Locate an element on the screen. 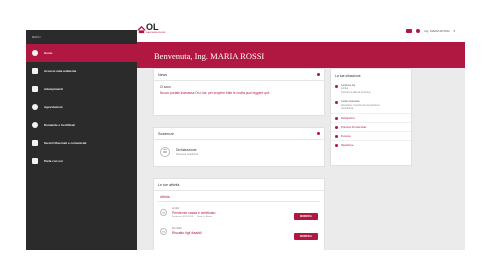 Image resolution: width=490 pixels, height=269 pixels. sidebar-item-accessi: Accessi nata ambiente is located at coordinates (81, 71).